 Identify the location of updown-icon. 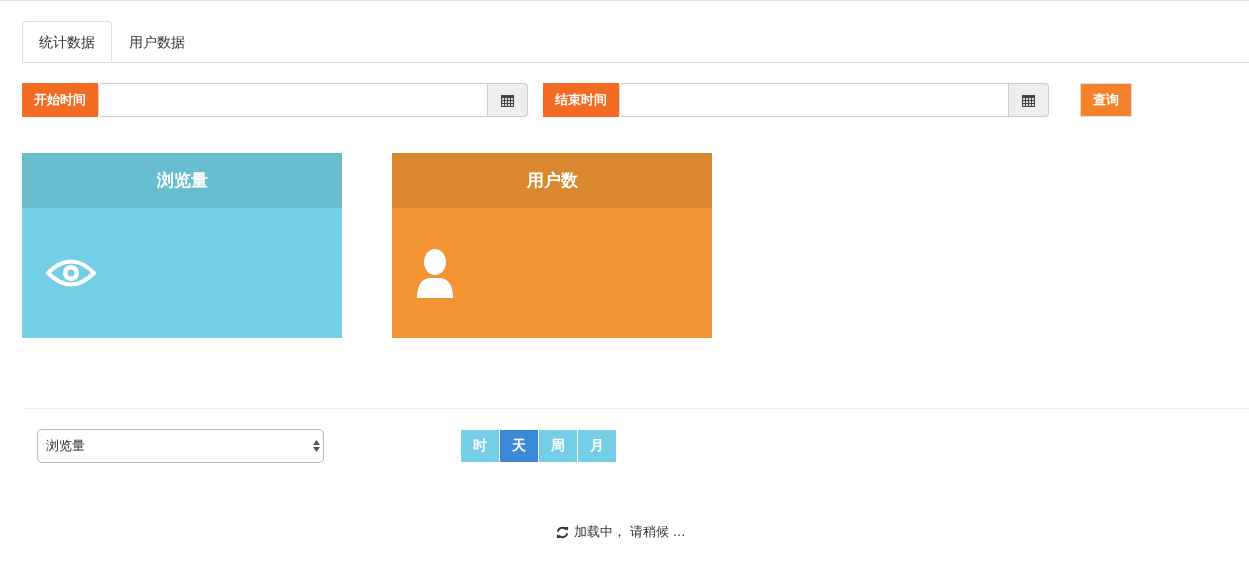
(316, 446).